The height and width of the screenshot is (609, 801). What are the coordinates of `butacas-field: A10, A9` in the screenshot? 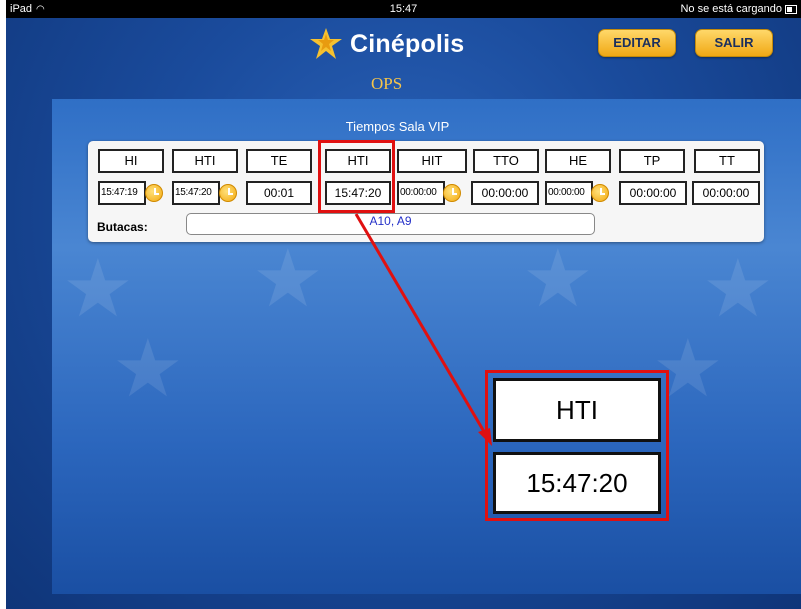 It's located at (390, 224).